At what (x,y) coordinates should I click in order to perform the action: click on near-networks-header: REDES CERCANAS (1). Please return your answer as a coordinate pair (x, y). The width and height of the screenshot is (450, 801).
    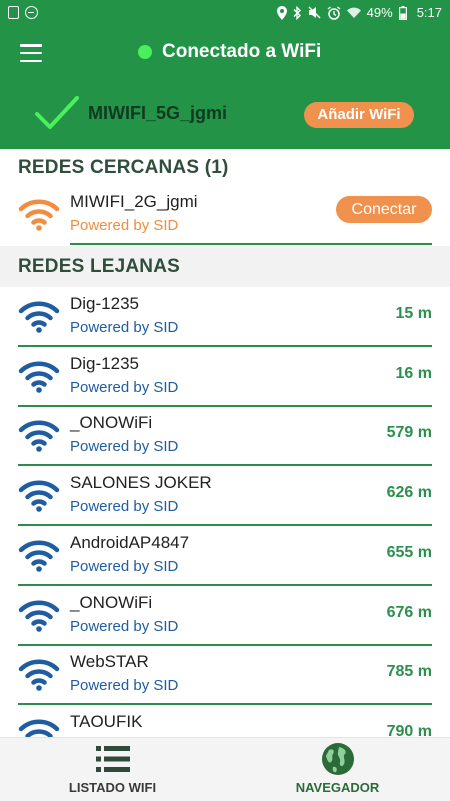
    Looking at the image, I should click on (123, 167).